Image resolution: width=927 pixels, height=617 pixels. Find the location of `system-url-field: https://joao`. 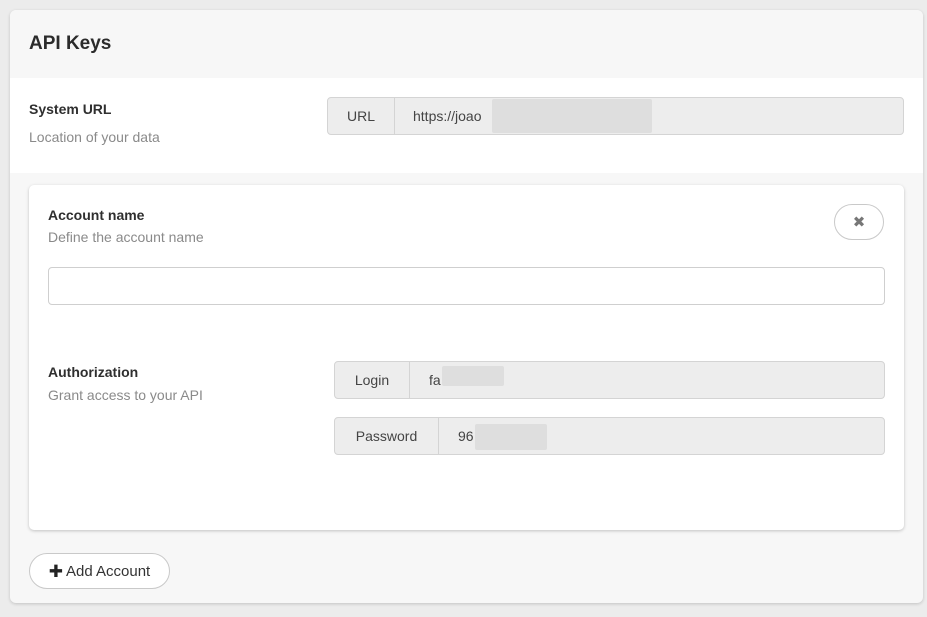

system-url-field: https://joao is located at coordinates (649, 116).